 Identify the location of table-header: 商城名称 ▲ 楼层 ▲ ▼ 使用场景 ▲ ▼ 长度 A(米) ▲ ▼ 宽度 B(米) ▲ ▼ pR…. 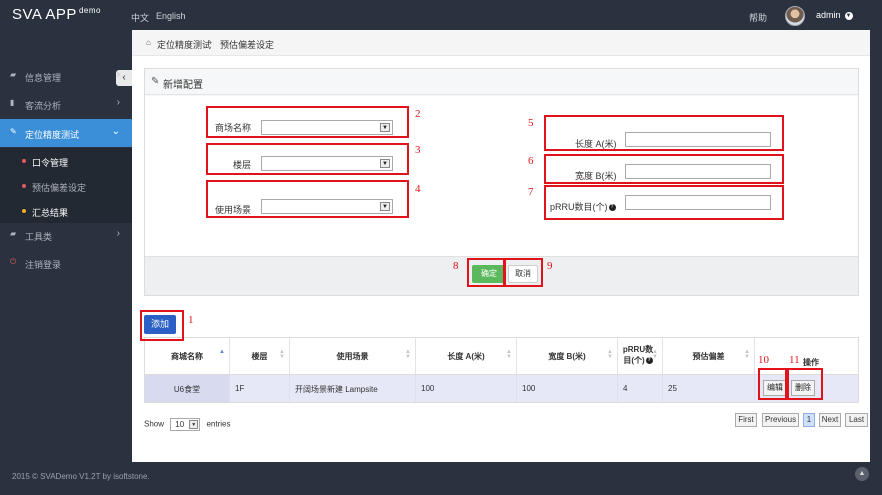
(501, 356).